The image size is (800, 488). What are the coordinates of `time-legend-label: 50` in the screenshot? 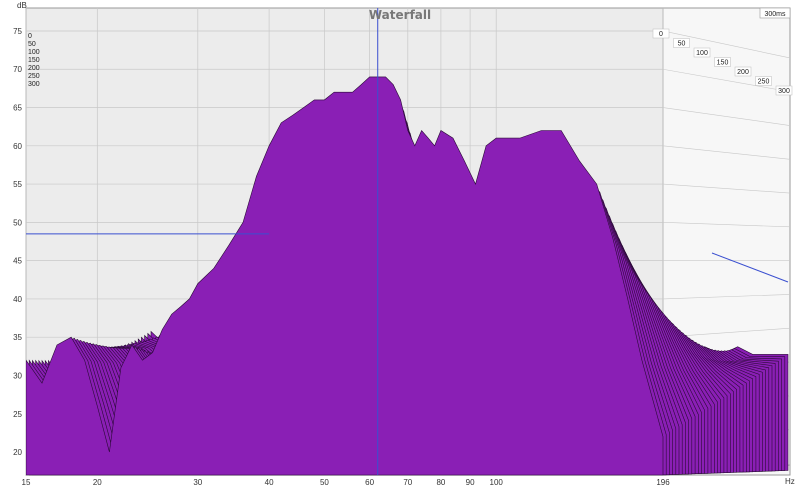 It's located at (32, 44).